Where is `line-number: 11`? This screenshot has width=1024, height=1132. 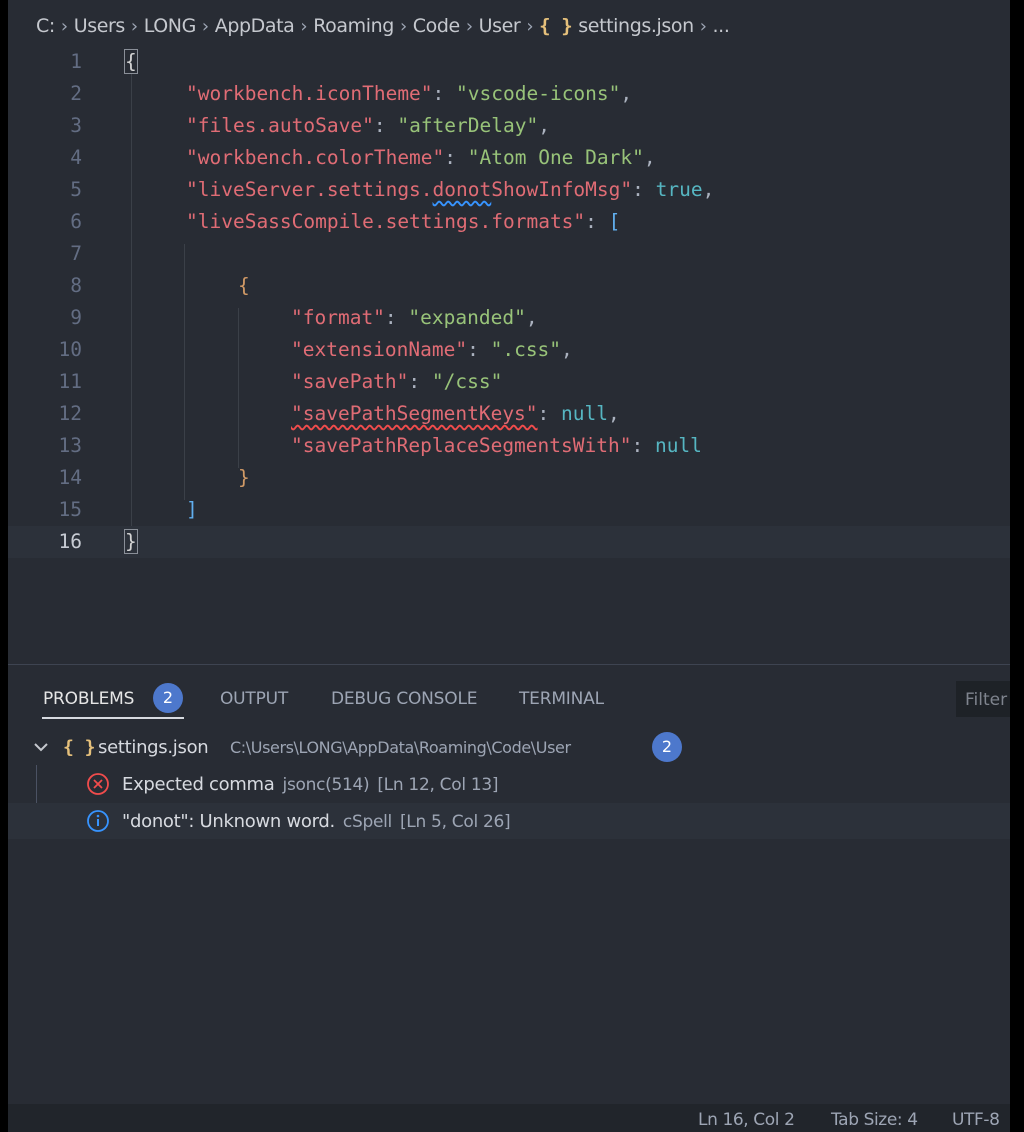
line-number: 11 is located at coordinates (70, 381).